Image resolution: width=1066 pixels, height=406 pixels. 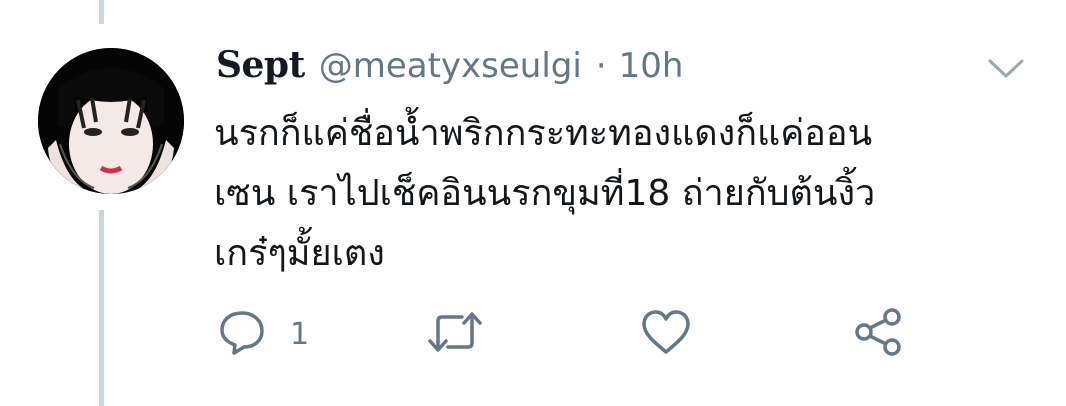 I want to click on share-icon, so click(x=878, y=334).